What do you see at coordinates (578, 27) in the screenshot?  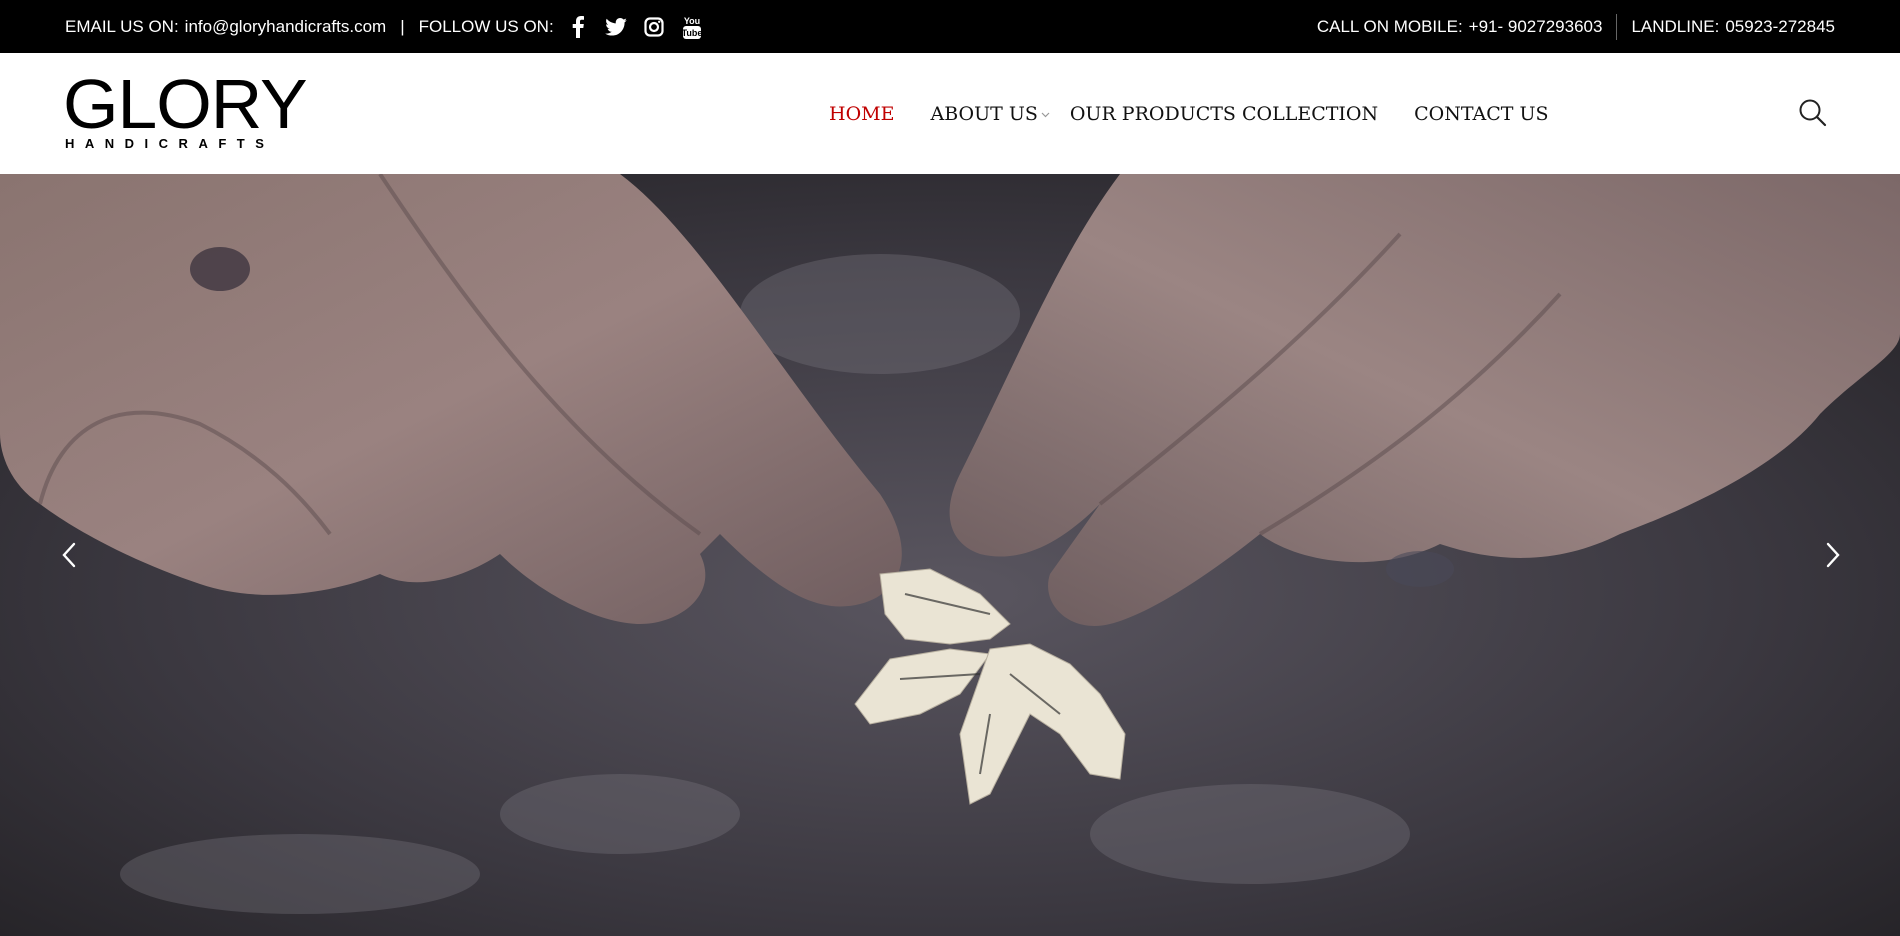 I see `facebook-icon` at bounding box center [578, 27].